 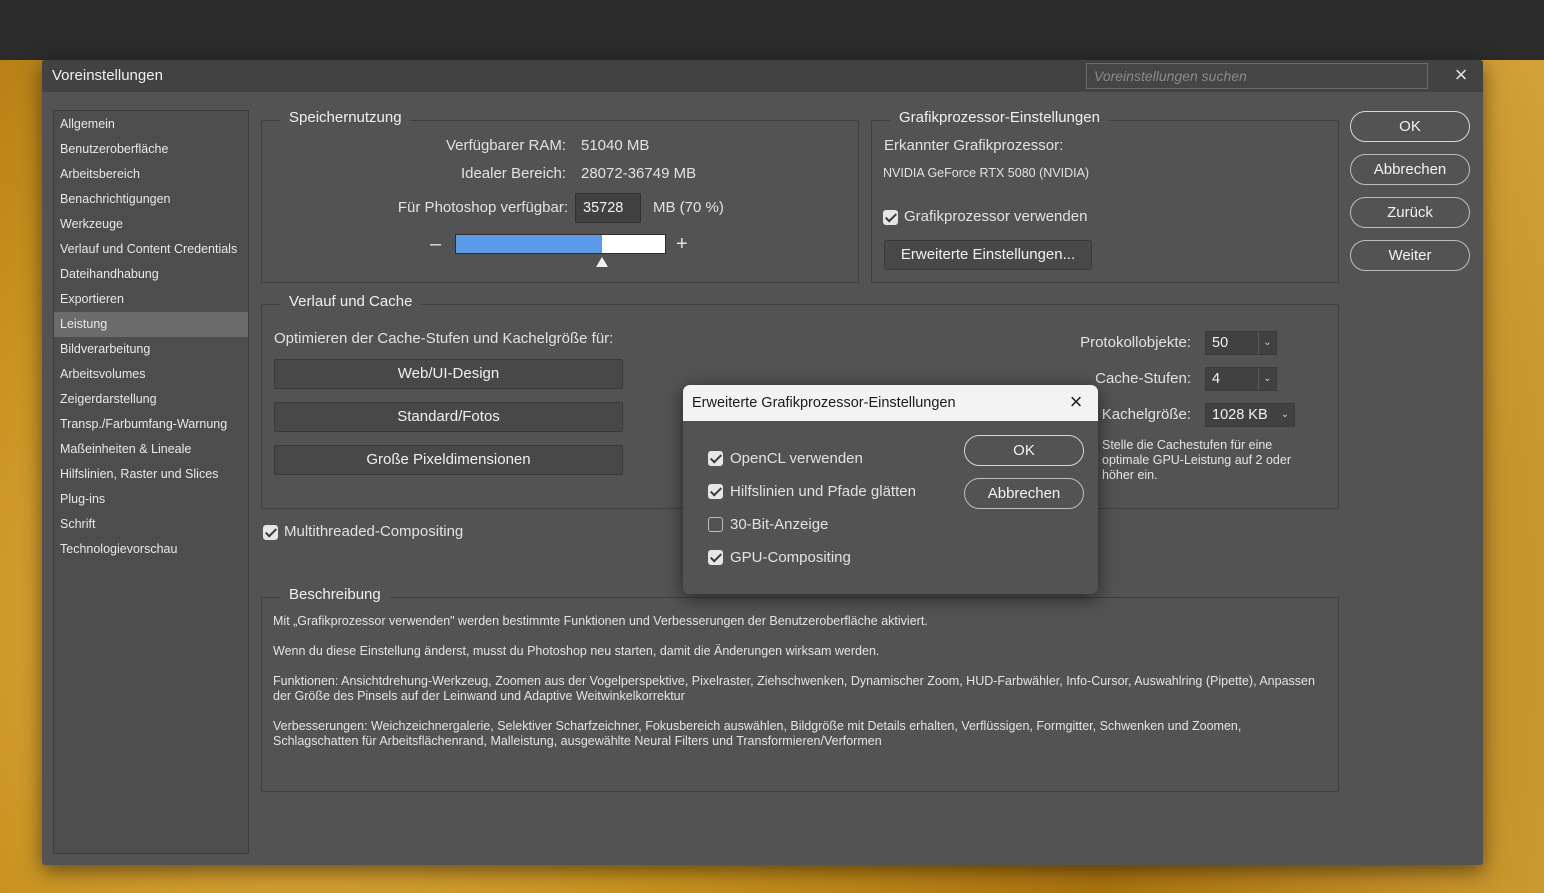 I want to click on sidebar-item-leistung: Leistung, so click(x=151, y=324).